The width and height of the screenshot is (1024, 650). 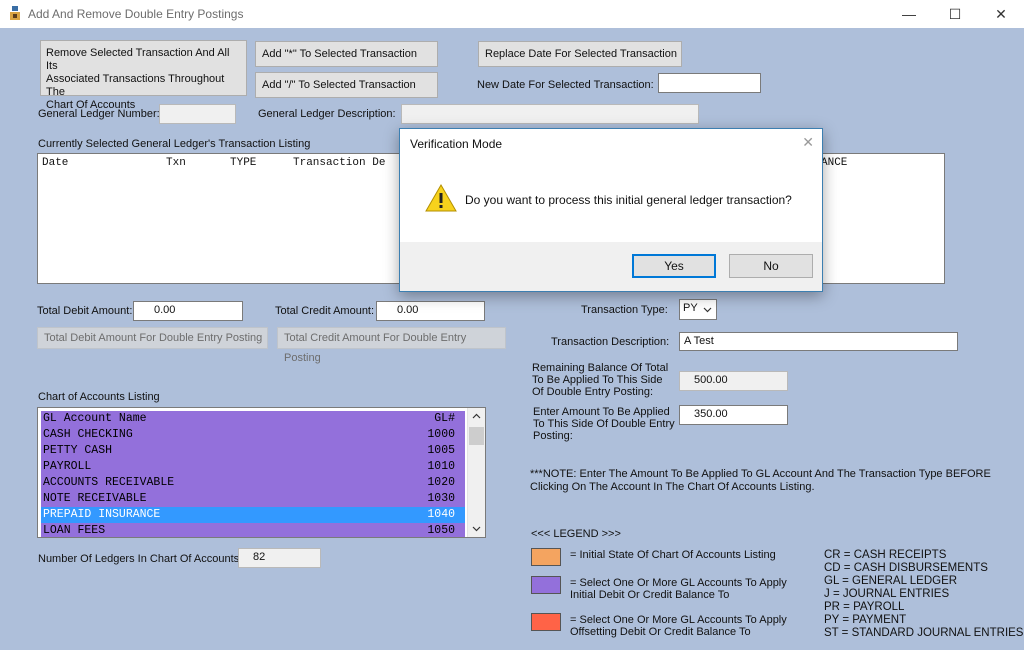 I want to click on coa-row-name: CASH CHECKING, so click(x=88, y=434).